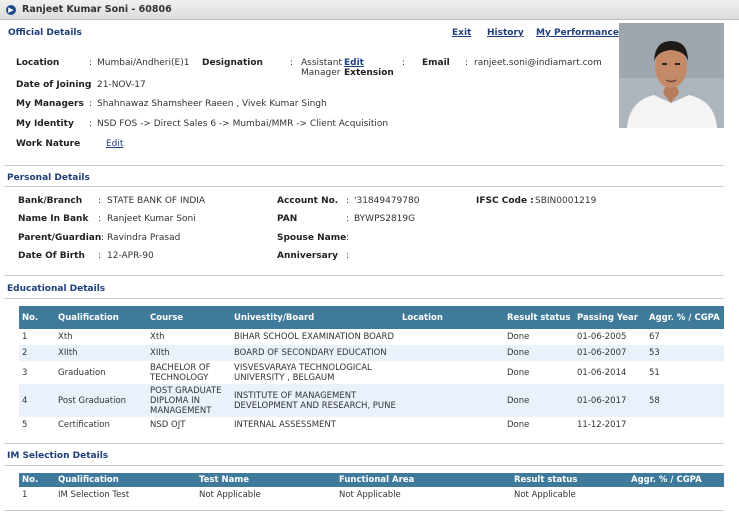 This screenshot has height=518, width=739. Describe the element at coordinates (436, 63) in the screenshot. I see `email-label: Email` at that location.